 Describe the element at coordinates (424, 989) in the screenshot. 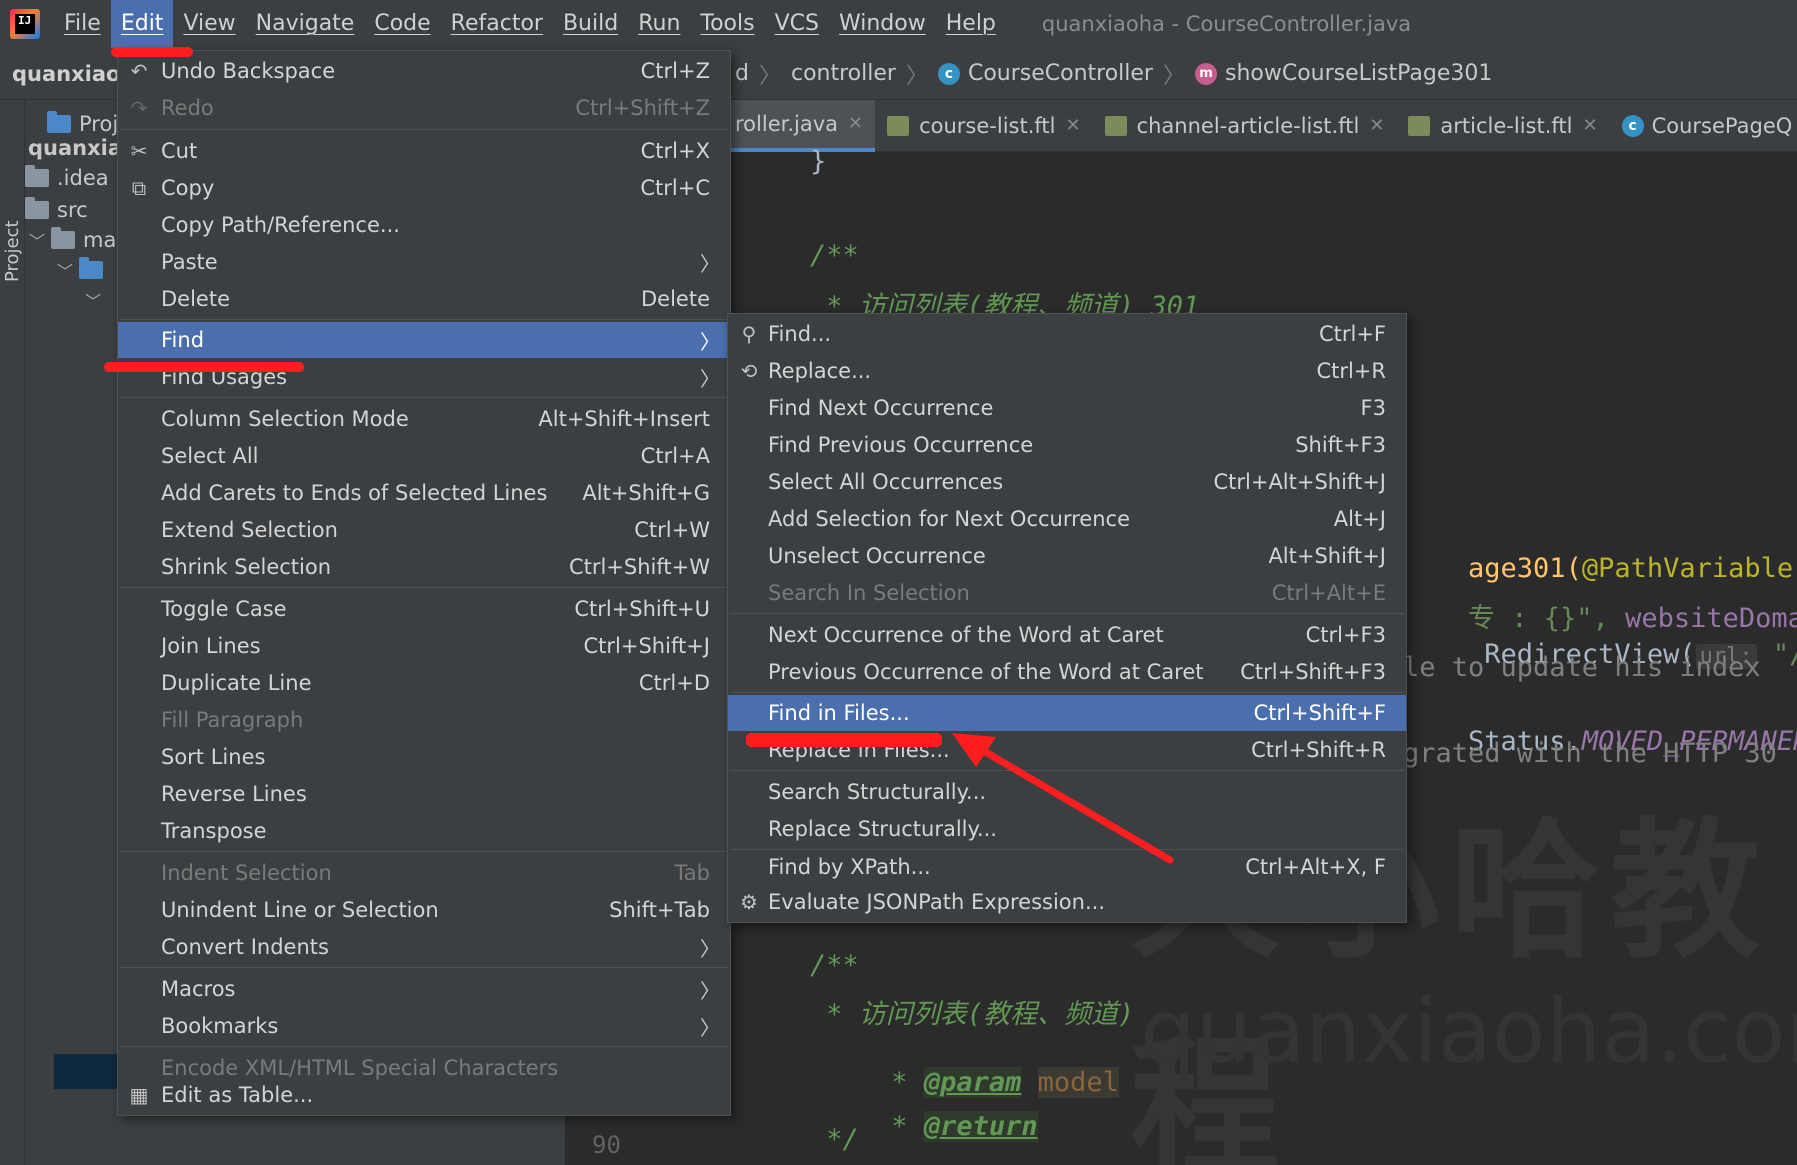

I see `menu-item-macros: Macros 〉` at that location.